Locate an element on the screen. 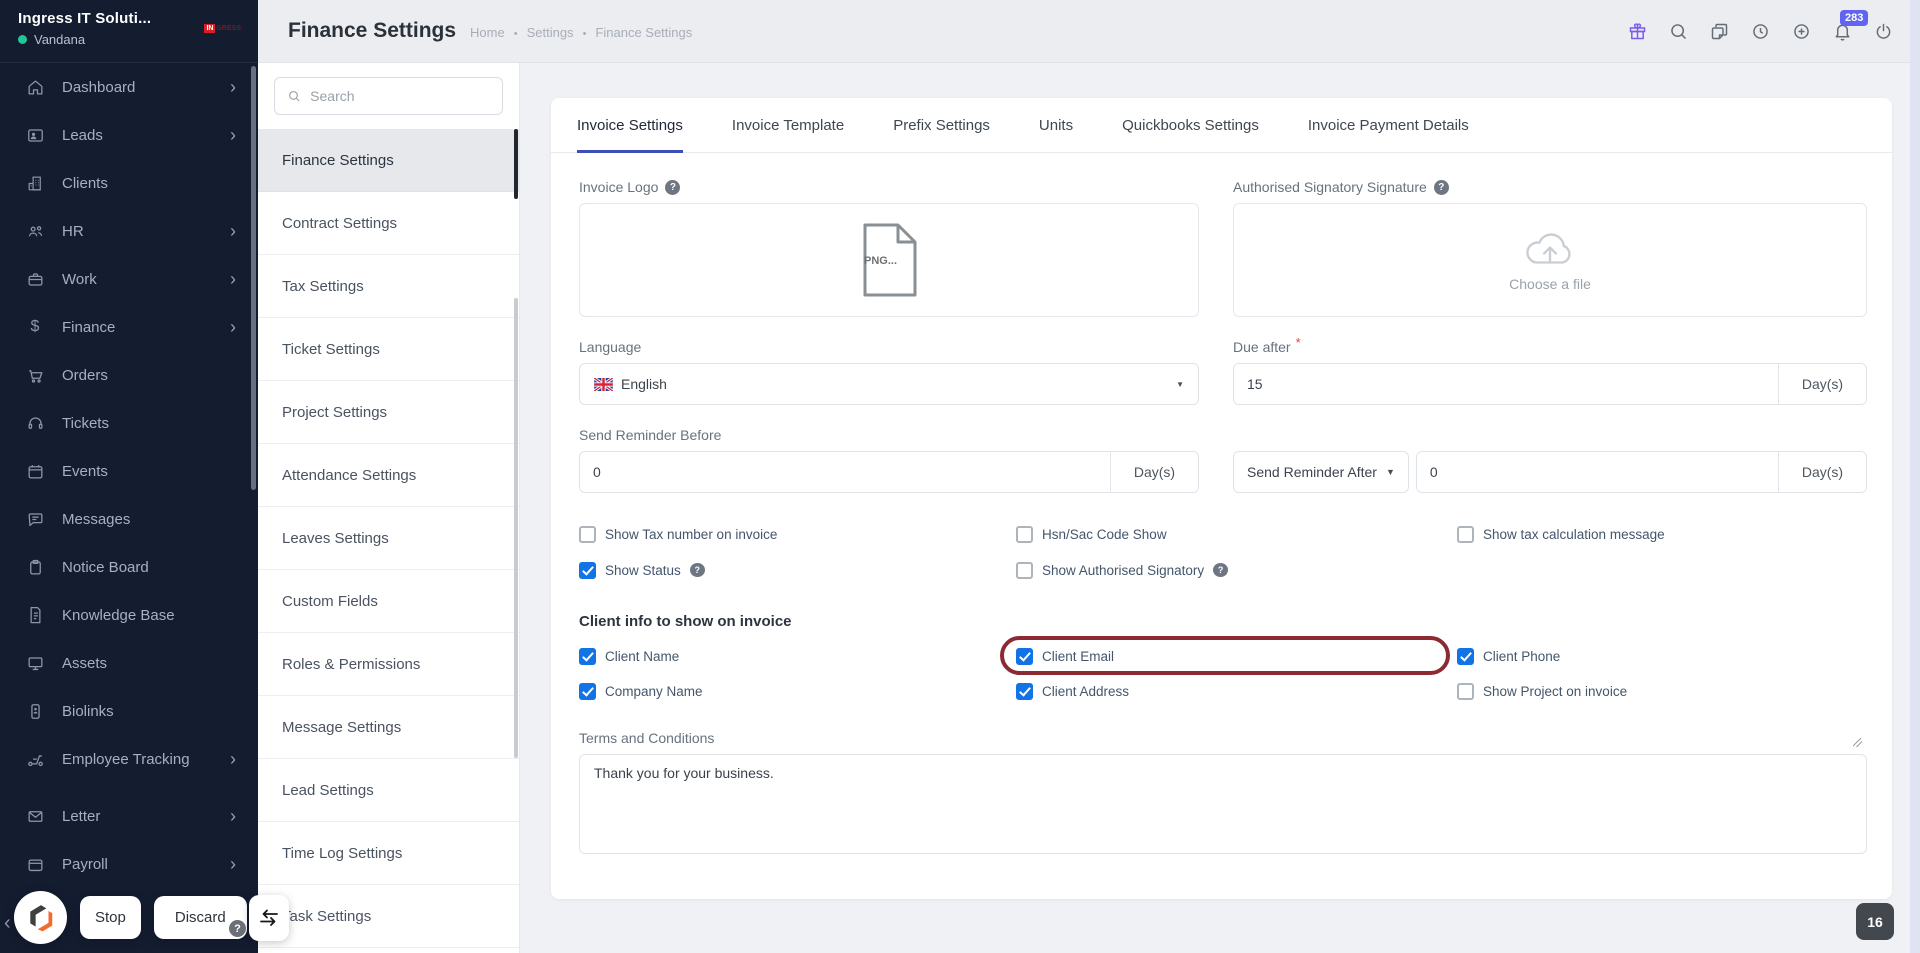 This screenshot has width=1920, height=953. checkbox-show-tax-number: Show Tax number on invoice is located at coordinates (797, 534).